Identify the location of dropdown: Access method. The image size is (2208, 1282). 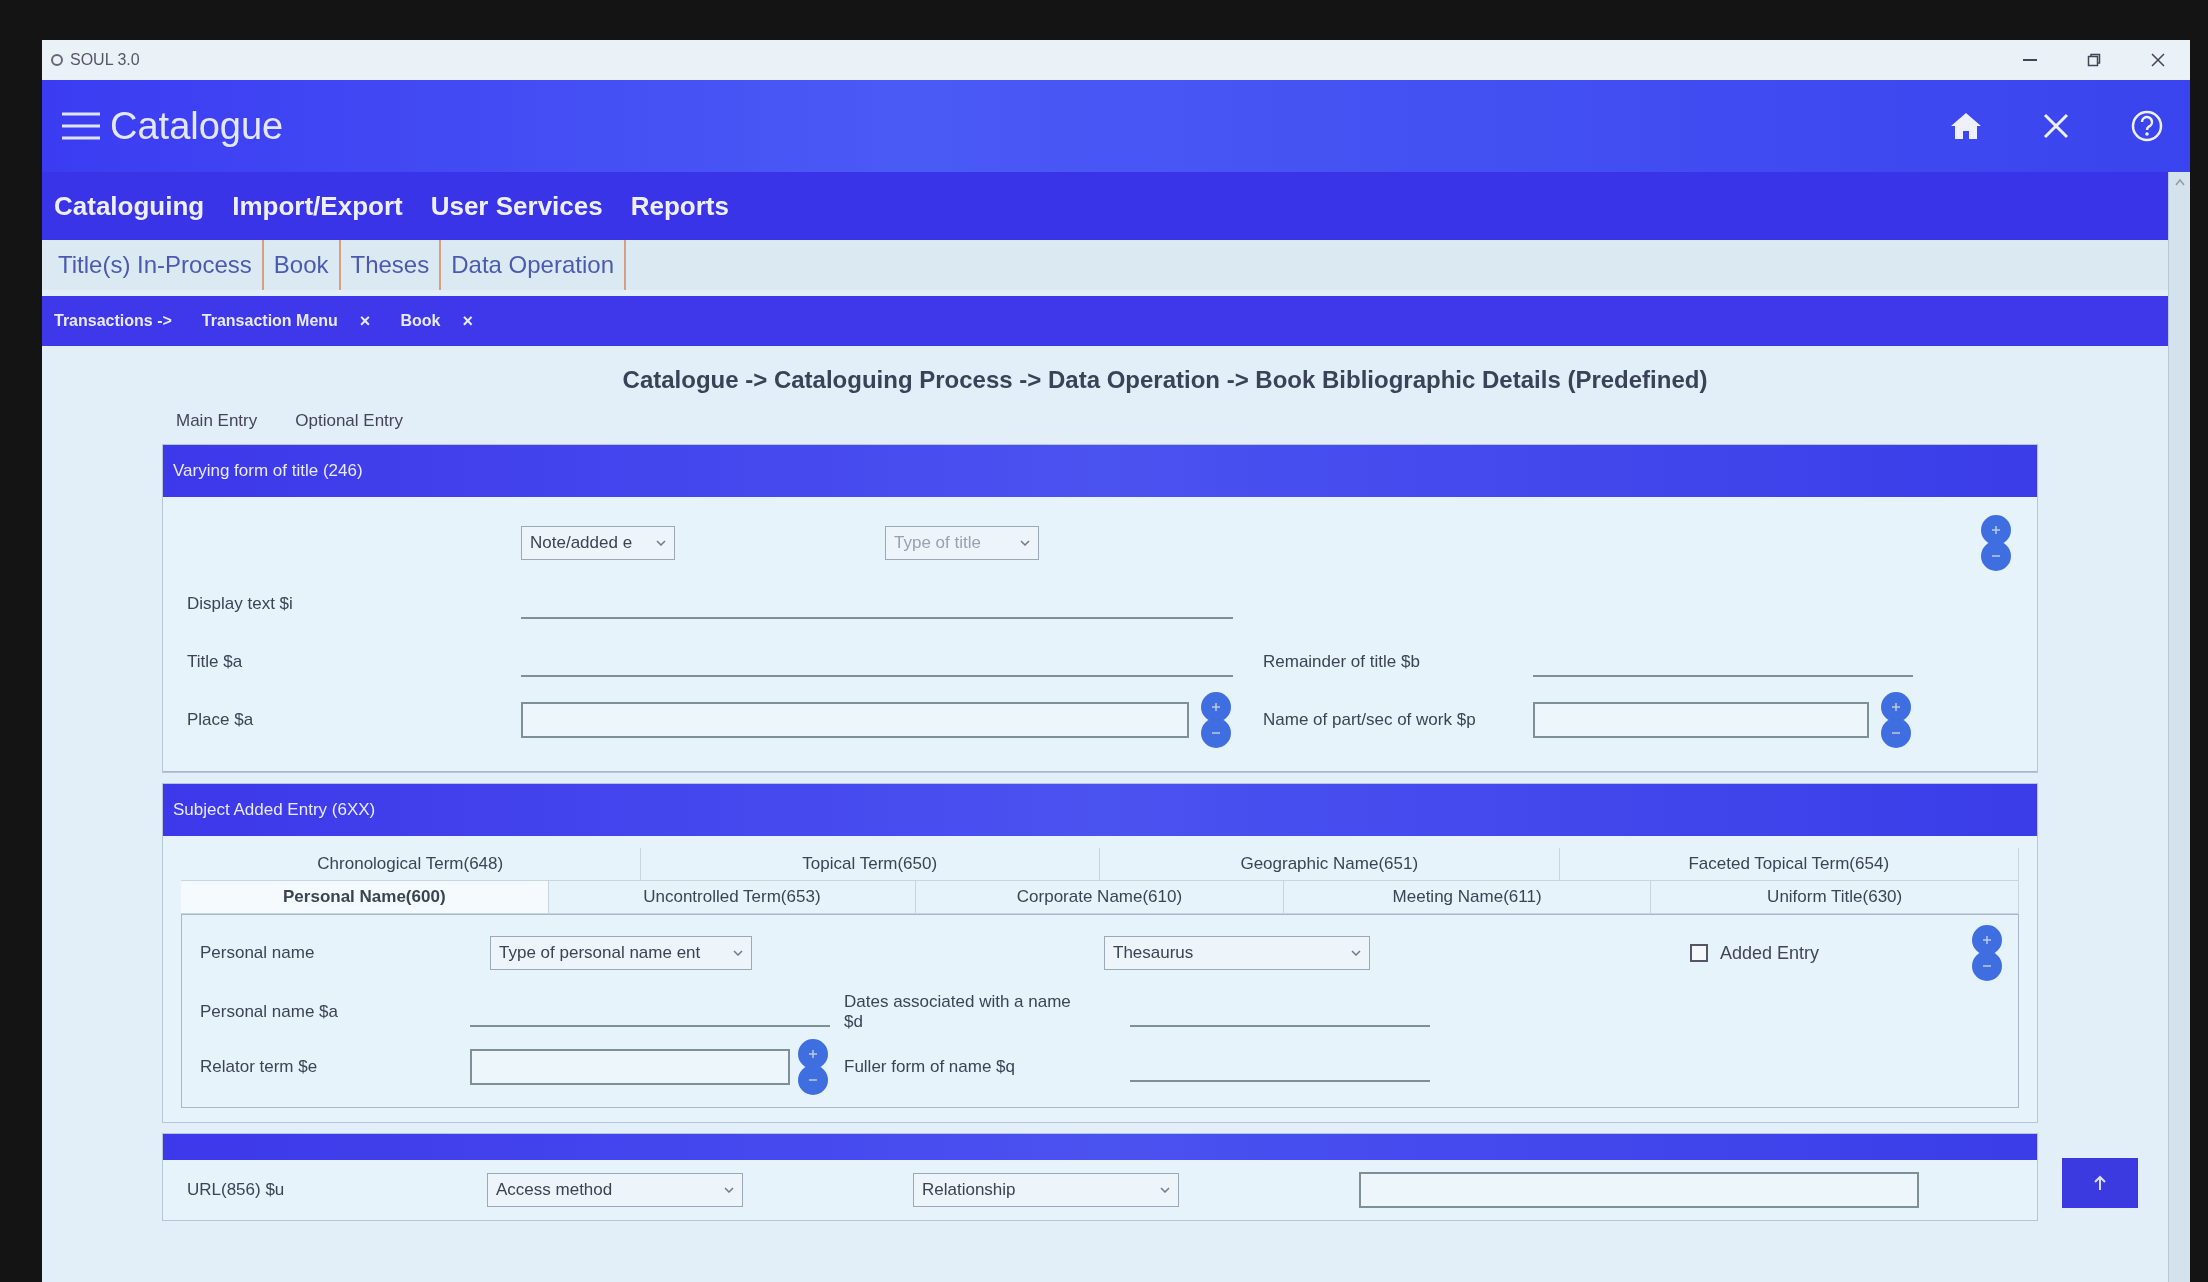
(615, 1190).